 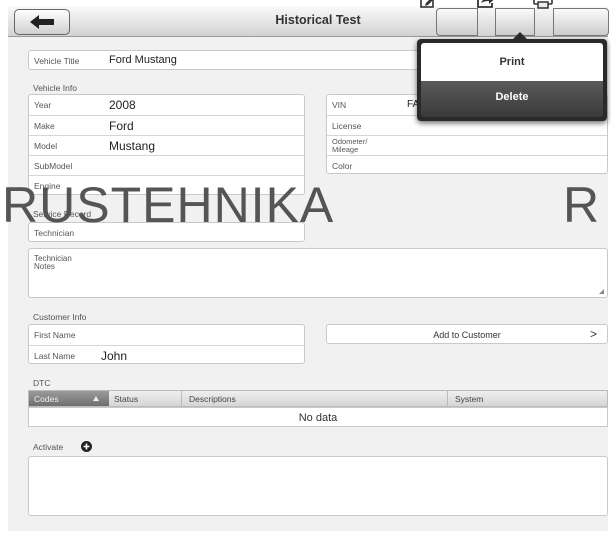 What do you see at coordinates (48, 447) in the screenshot?
I see `activate-label: Activate` at bounding box center [48, 447].